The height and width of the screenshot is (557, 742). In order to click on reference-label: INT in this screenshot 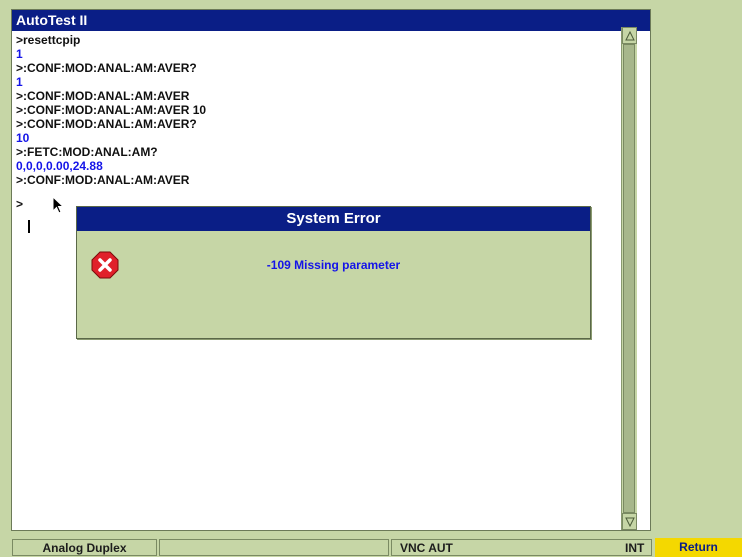, I will do `click(635, 548)`.